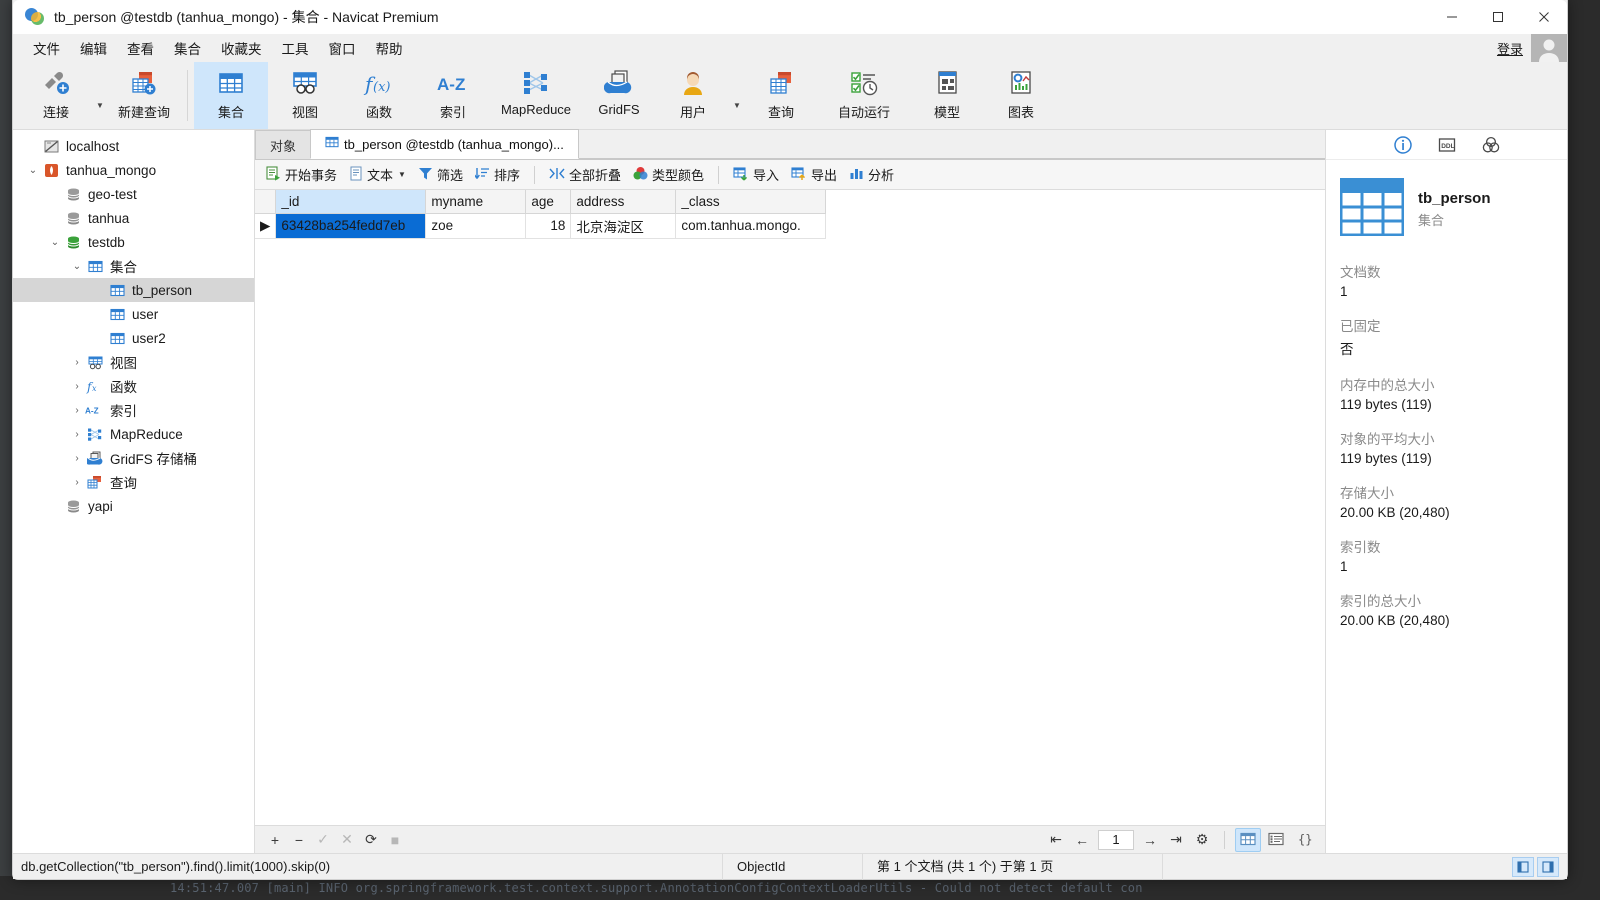 Image resolution: width=1600 pixels, height=900 pixels. I want to click on minimize-button, so click(1452, 17).